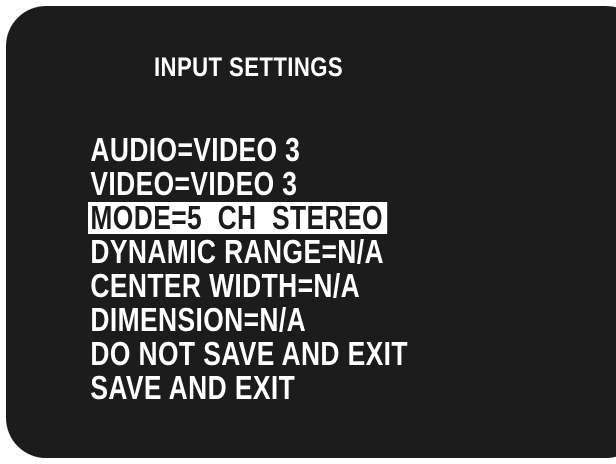 This screenshot has width=616, height=464. I want to click on menu-item-video: VIDEO=VIDEO 3, so click(290, 183).